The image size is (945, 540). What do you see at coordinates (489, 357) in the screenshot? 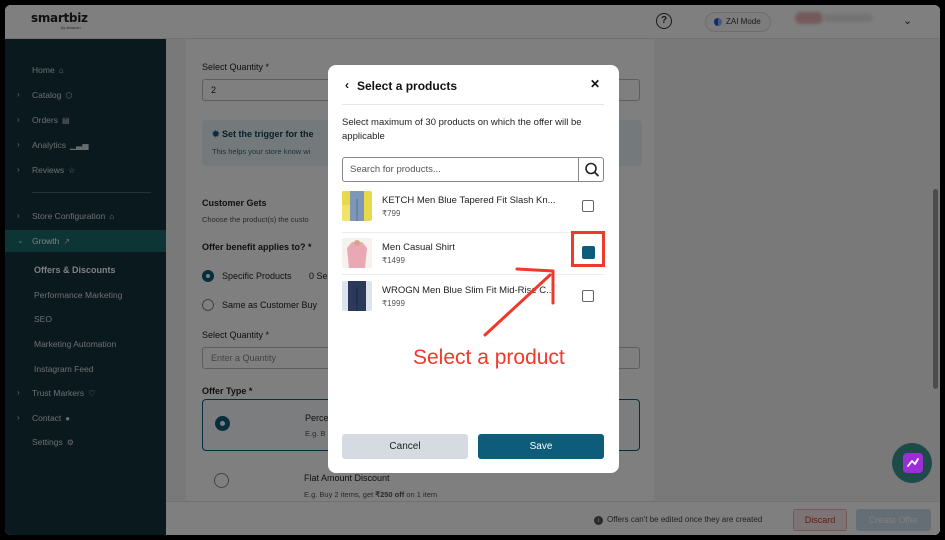
I see `annotation-label: Select a product` at bounding box center [489, 357].